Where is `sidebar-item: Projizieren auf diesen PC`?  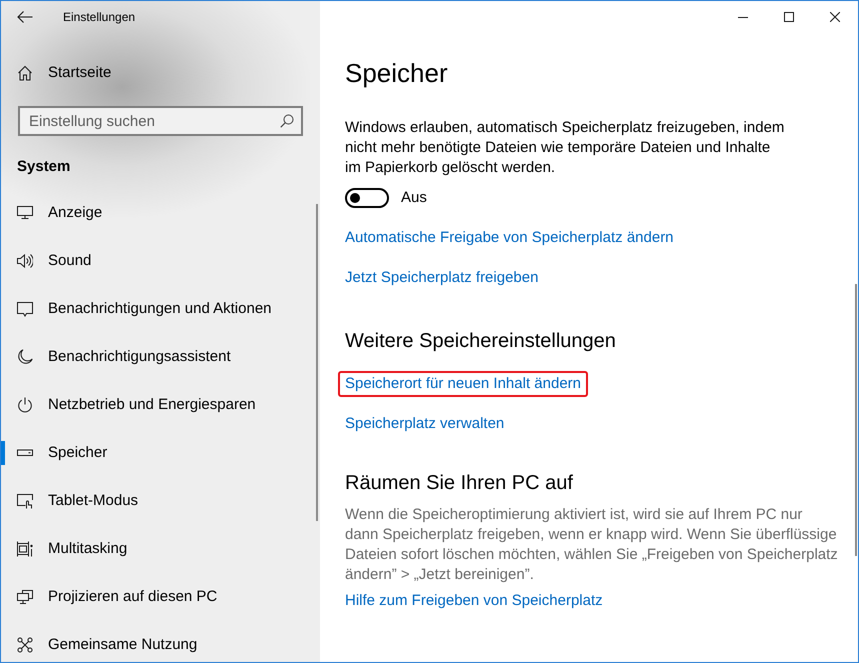
sidebar-item: Projizieren auf diesen PC is located at coordinates (160, 597).